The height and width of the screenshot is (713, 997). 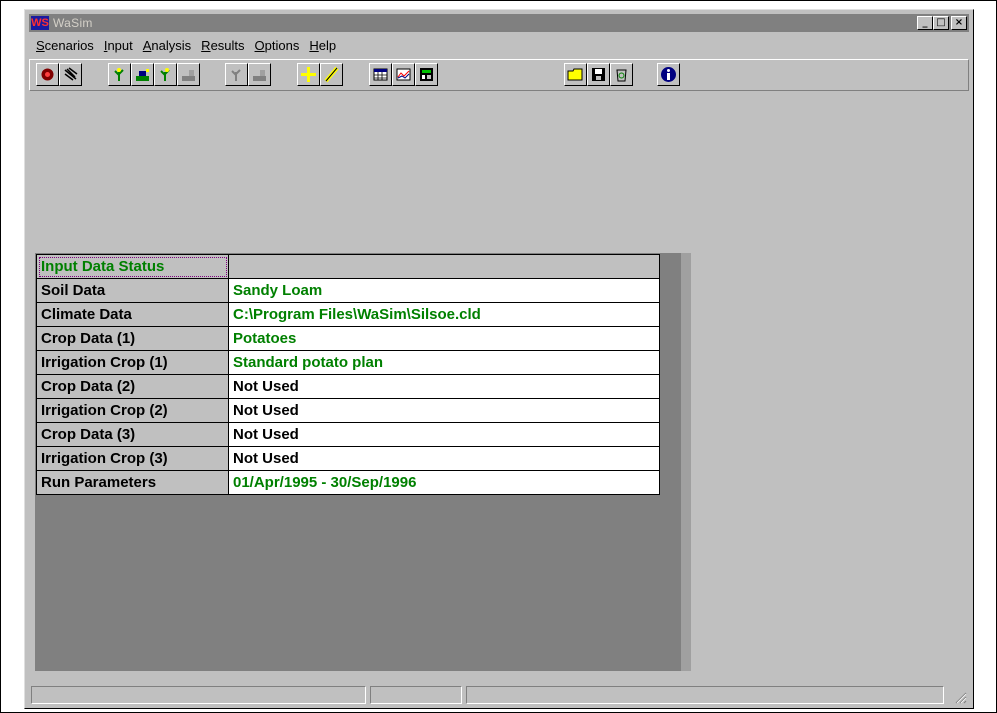 I want to click on crop-icon, so click(x=165, y=74).